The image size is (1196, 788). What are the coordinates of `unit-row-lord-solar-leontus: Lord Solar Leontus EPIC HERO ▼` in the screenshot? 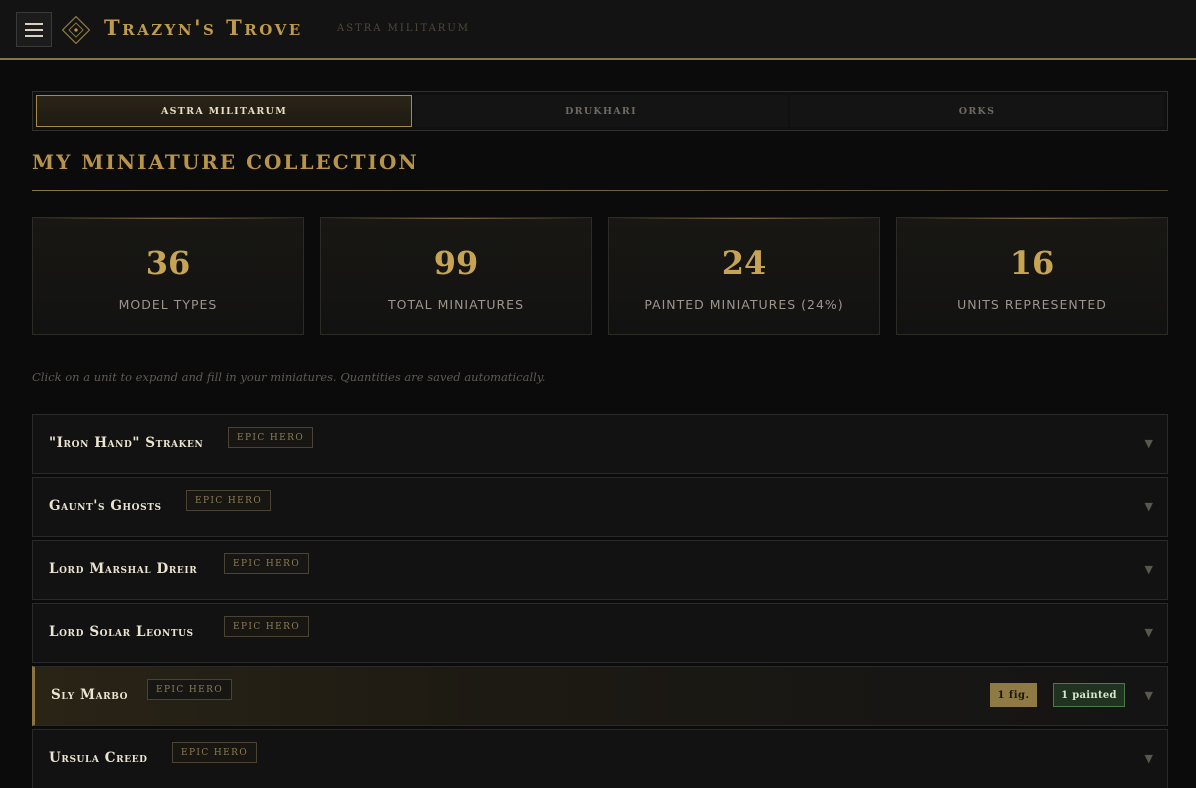 It's located at (600, 633).